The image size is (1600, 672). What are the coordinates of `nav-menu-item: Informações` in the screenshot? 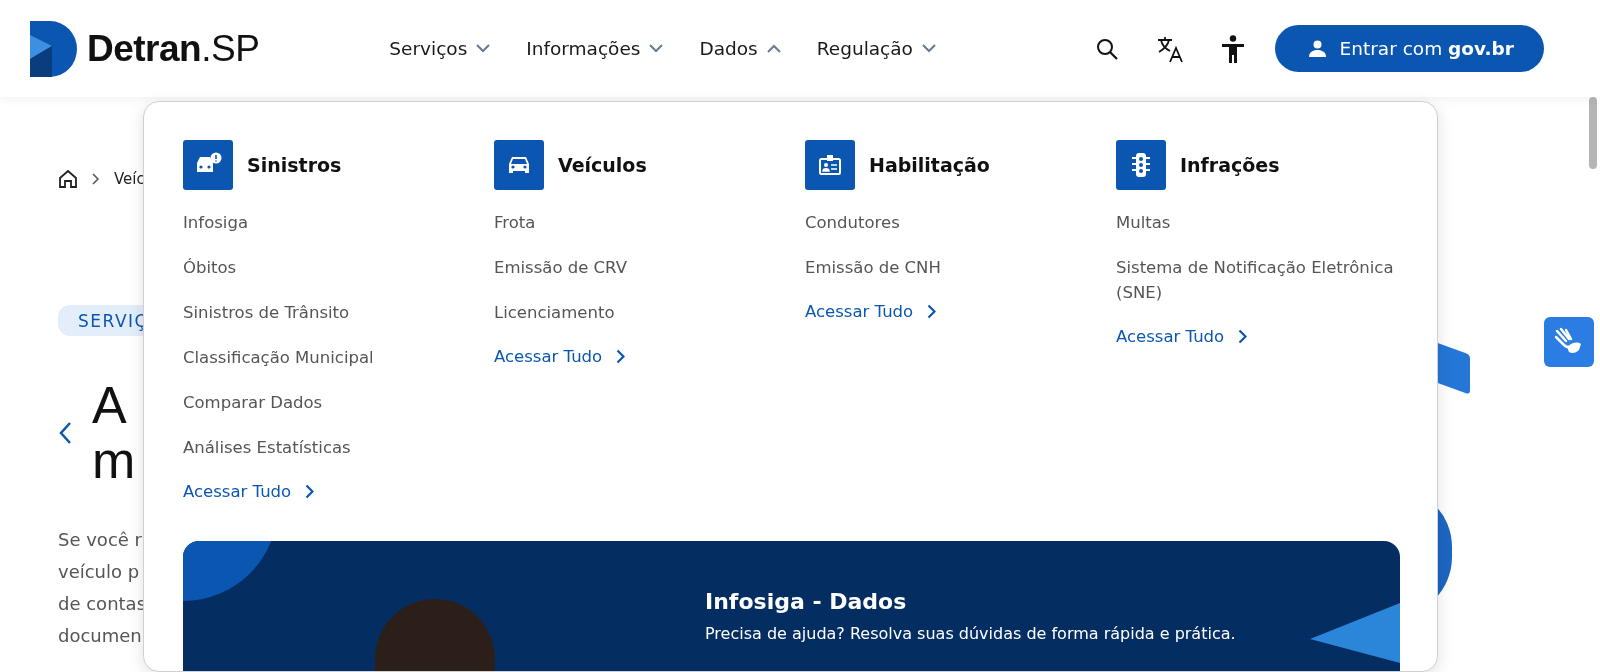 It's located at (595, 48).